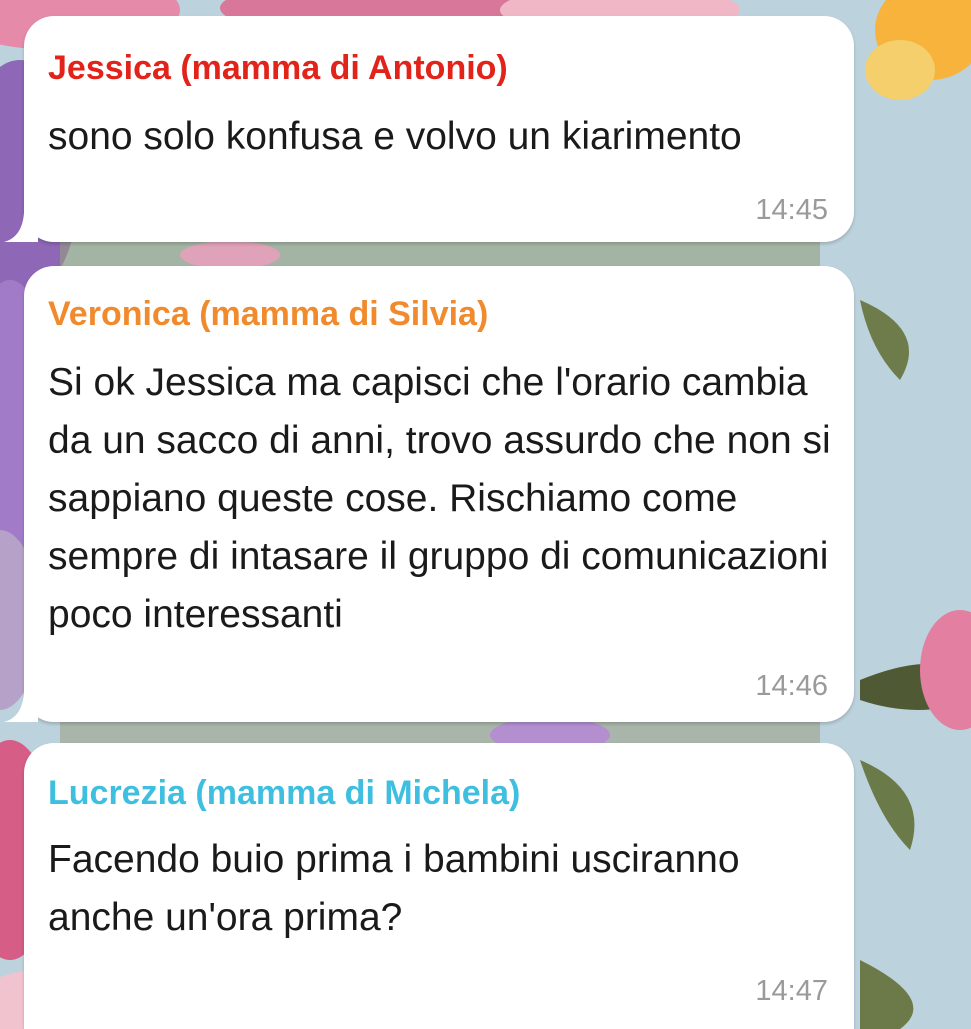 The image size is (971, 1029). I want to click on message-time: 14:47, so click(791, 991).